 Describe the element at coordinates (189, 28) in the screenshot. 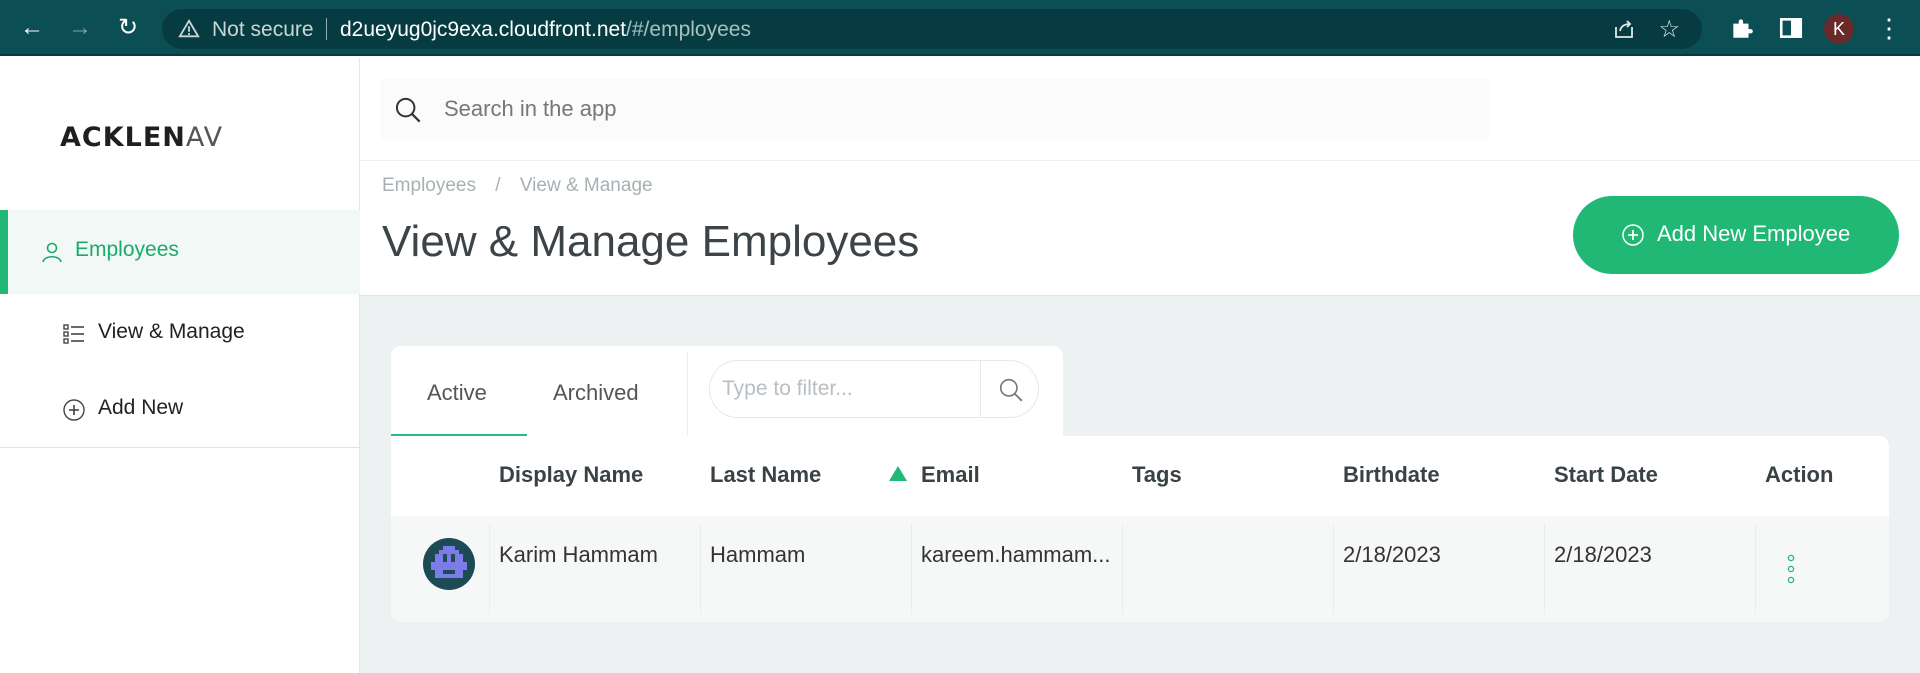

I see `warning-icon` at that location.